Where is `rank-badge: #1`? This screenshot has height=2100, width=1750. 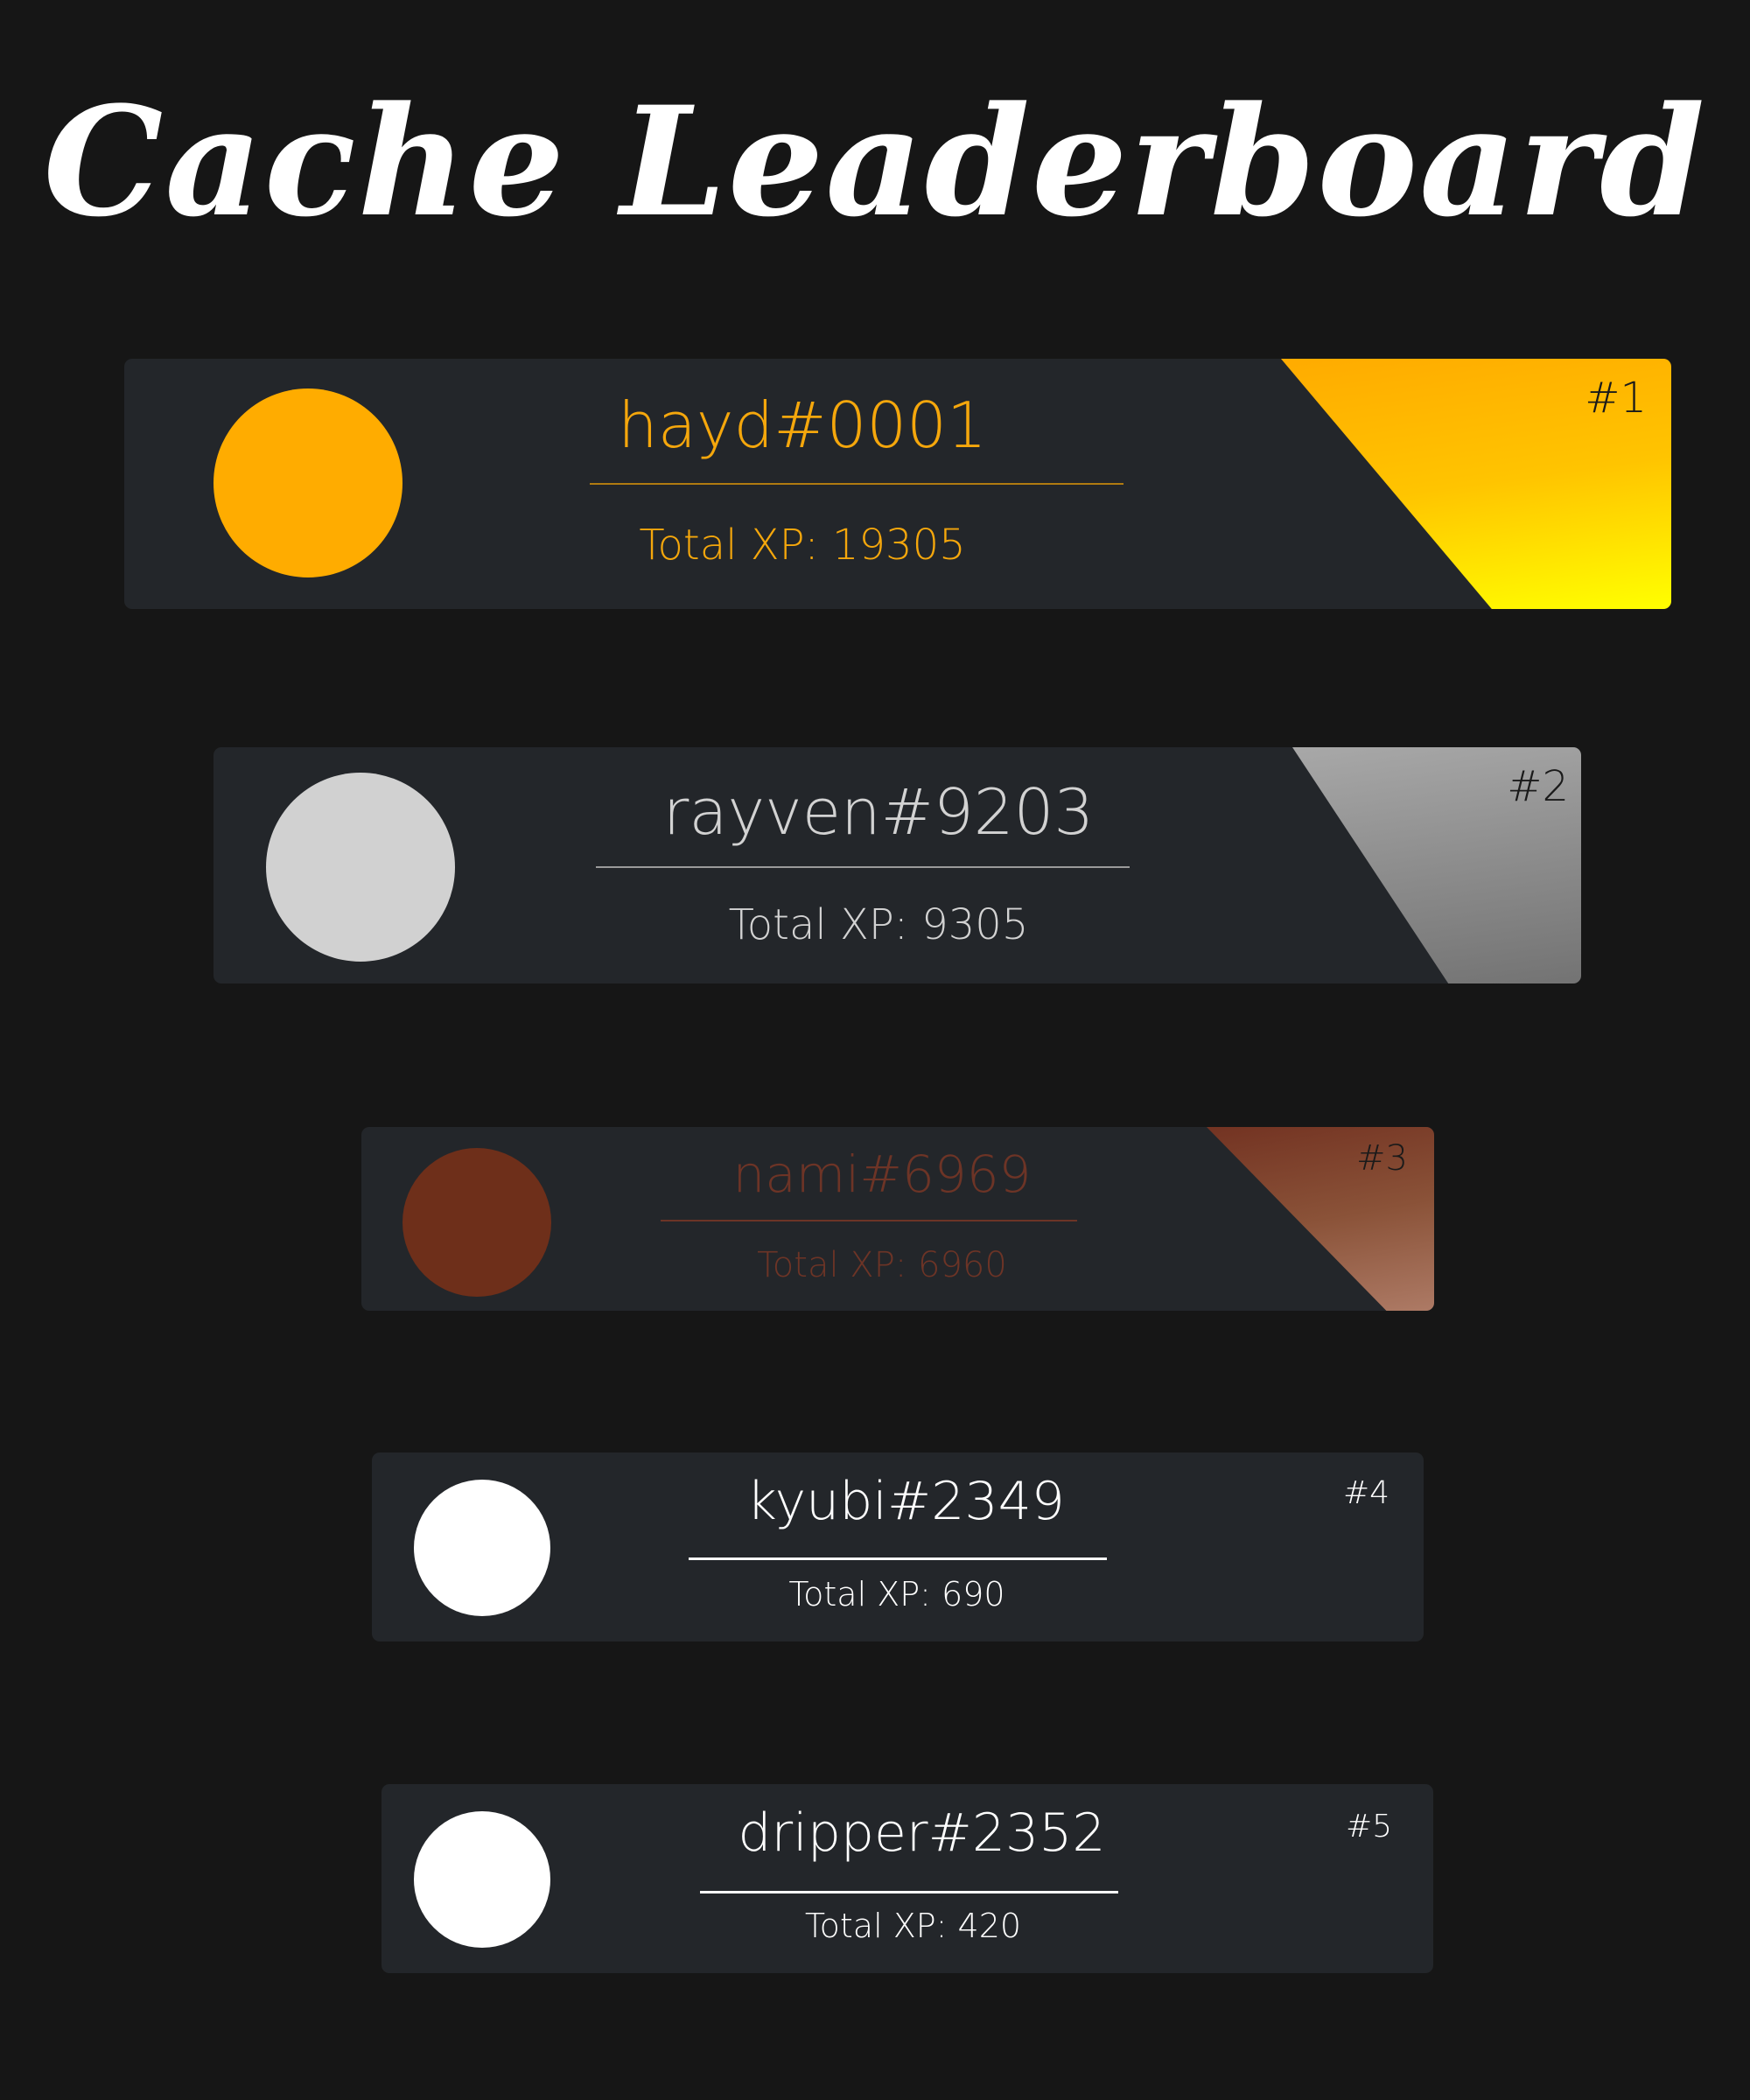 rank-badge: #1 is located at coordinates (1616, 398).